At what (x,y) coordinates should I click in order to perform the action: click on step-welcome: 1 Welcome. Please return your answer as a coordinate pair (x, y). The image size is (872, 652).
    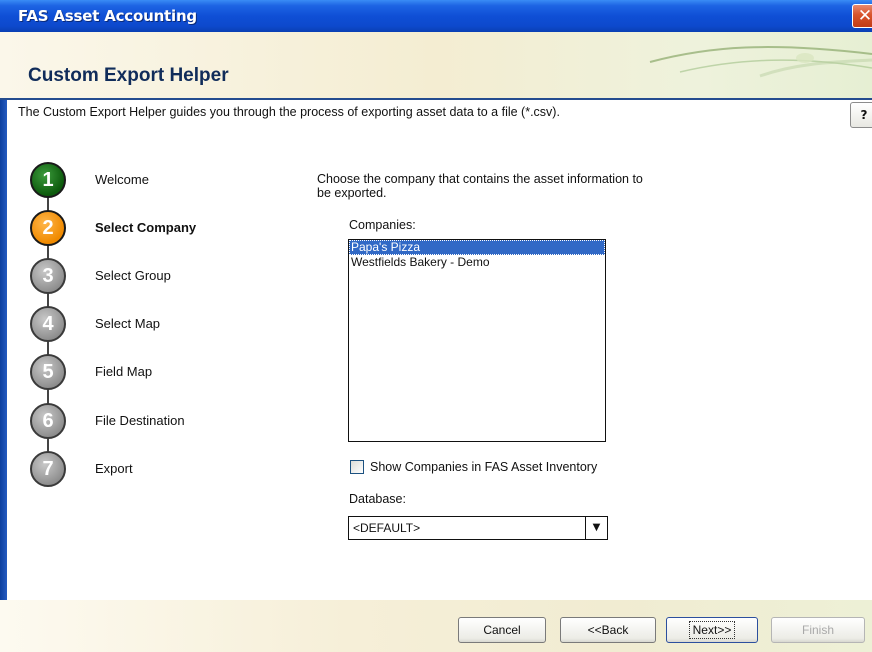
    Looking at the image, I should click on (130, 182).